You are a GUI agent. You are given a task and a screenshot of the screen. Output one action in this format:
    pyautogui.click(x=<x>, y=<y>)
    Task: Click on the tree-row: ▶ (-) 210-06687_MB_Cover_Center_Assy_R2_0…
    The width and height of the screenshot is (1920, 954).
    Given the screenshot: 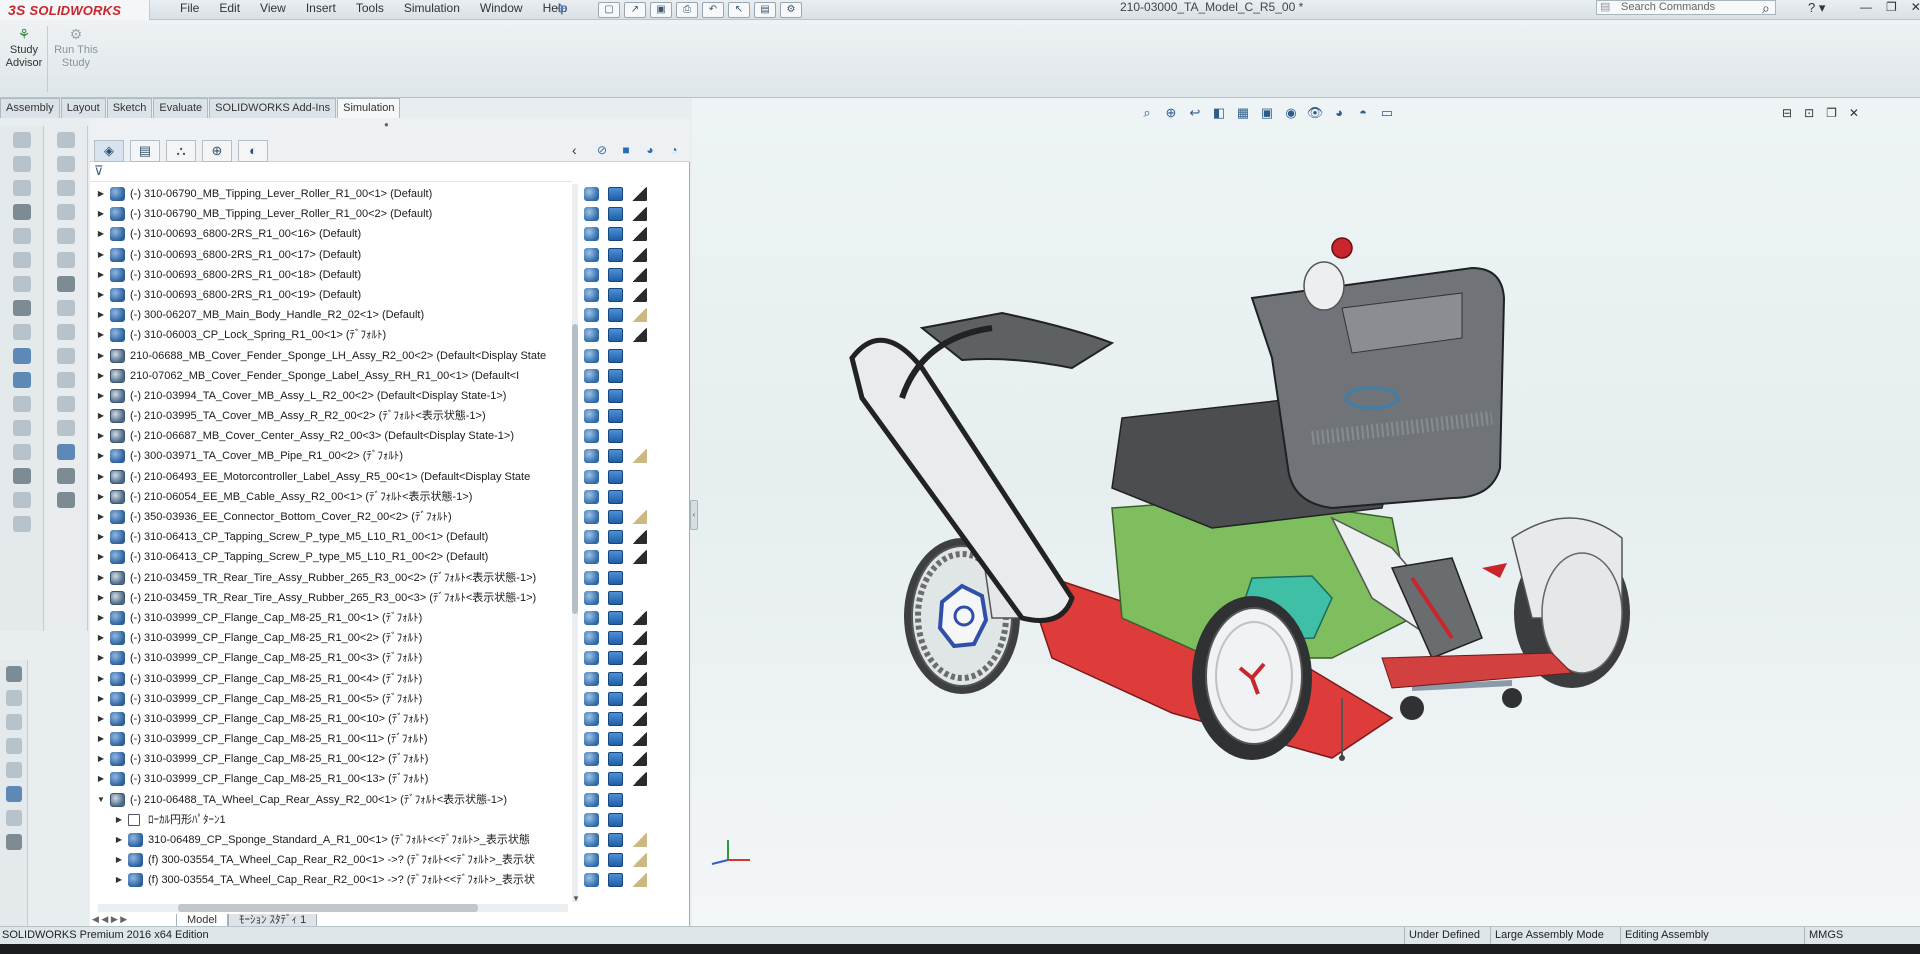 What is the action you would take?
    pyautogui.click(x=331, y=436)
    